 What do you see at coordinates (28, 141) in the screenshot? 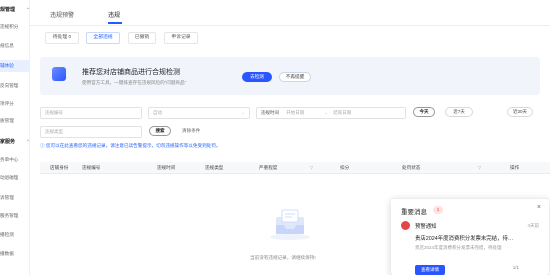
I see `chevron-up-icon: ⌃` at bounding box center [28, 141].